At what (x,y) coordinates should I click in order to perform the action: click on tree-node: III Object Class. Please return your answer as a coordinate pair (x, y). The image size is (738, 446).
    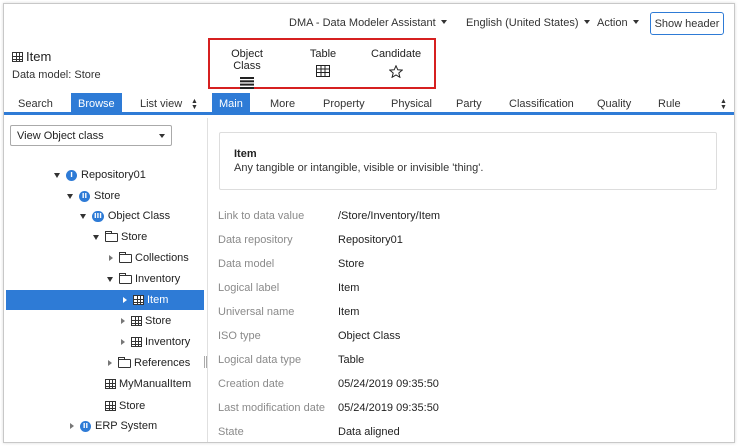
    Looking at the image, I should click on (125, 216).